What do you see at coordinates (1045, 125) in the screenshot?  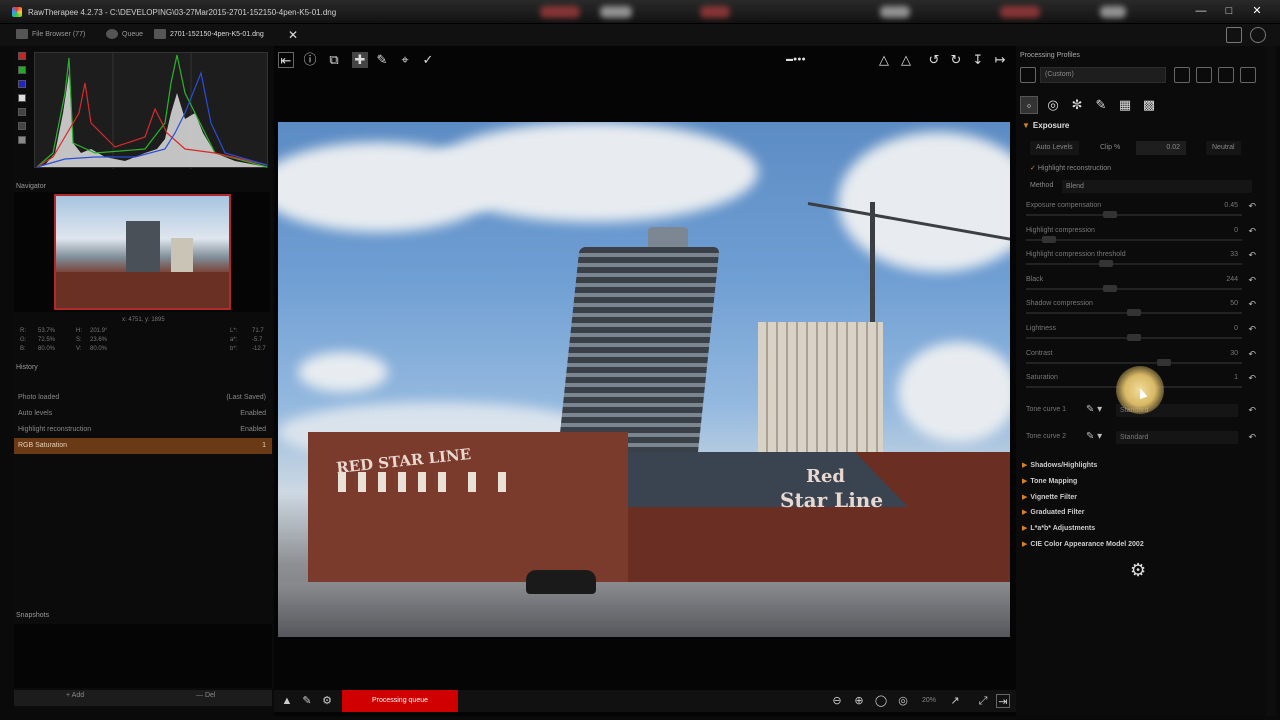 I see `exposure-section-header: ▼ Exposure` at bounding box center [1045, 125].